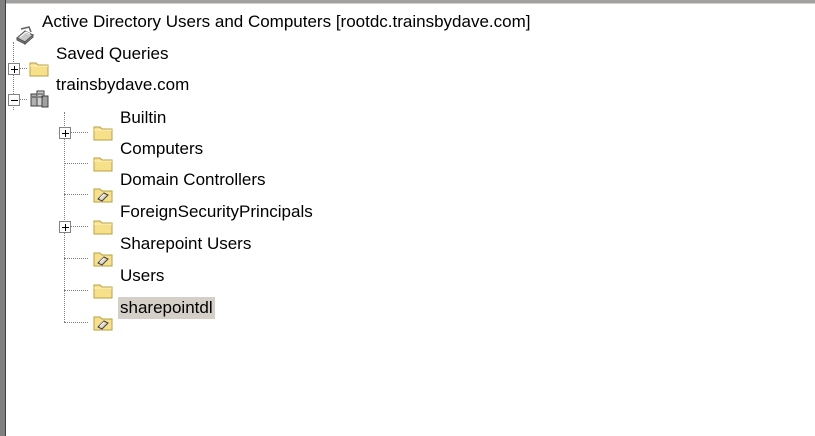 The image size is (815, 436). Describe the element at coordinates (112, 54) in the screenshot. I see `tree-item-label: Saved Queries` at that location.